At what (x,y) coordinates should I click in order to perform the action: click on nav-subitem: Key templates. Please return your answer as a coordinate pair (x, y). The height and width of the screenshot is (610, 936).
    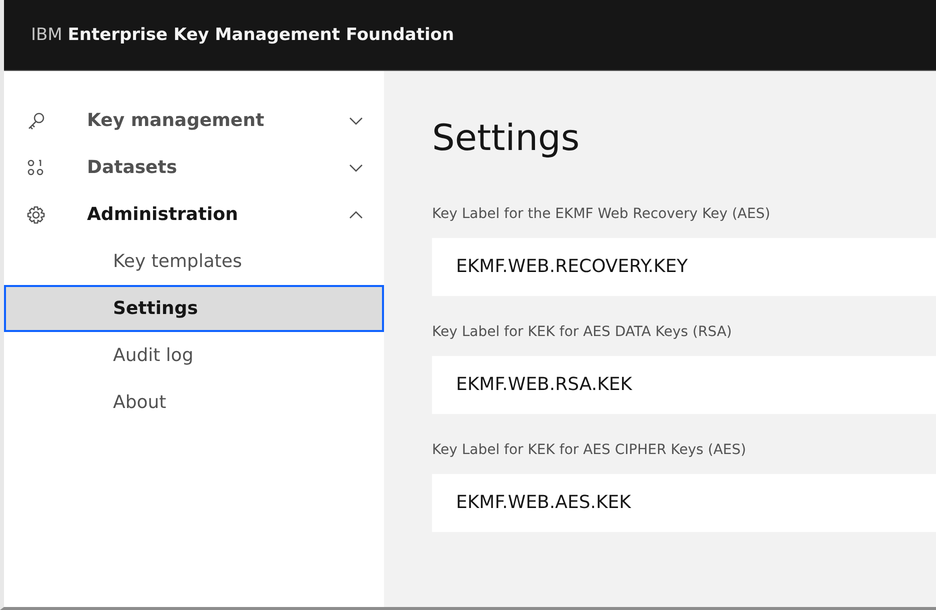
    Looking at the image, I should click on (194, 261).